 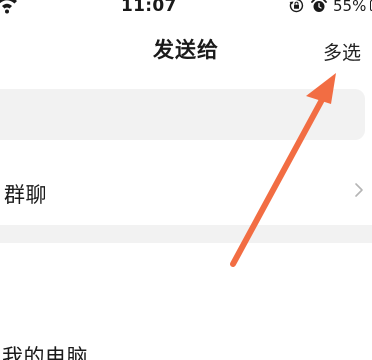 I want to click on chevron-right-icon, so click(x=359, y=190).